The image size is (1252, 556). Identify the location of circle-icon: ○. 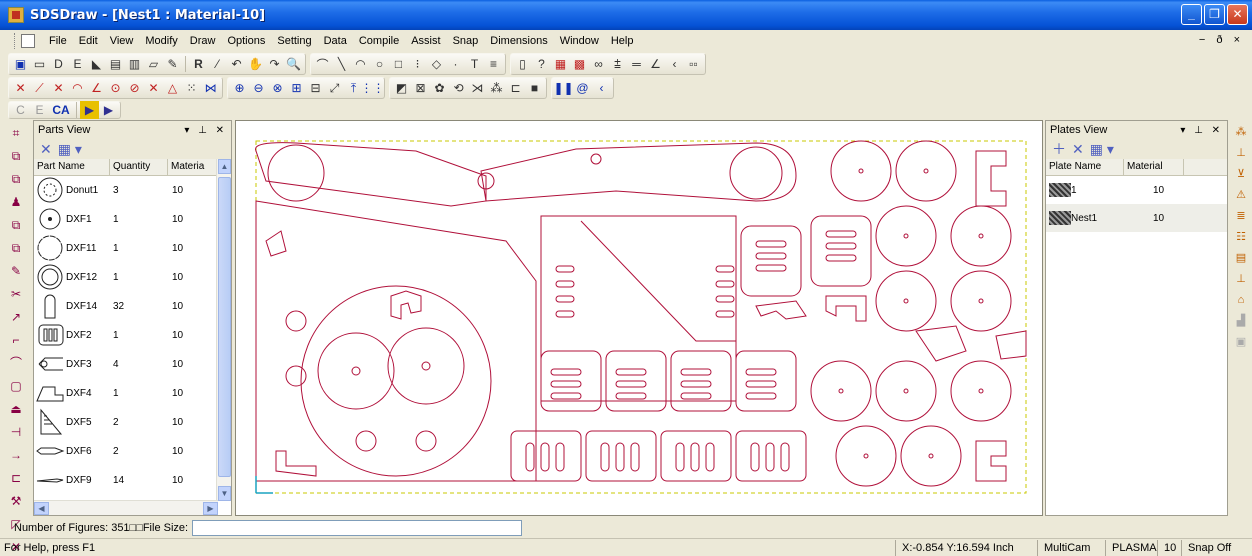
(379, 64).